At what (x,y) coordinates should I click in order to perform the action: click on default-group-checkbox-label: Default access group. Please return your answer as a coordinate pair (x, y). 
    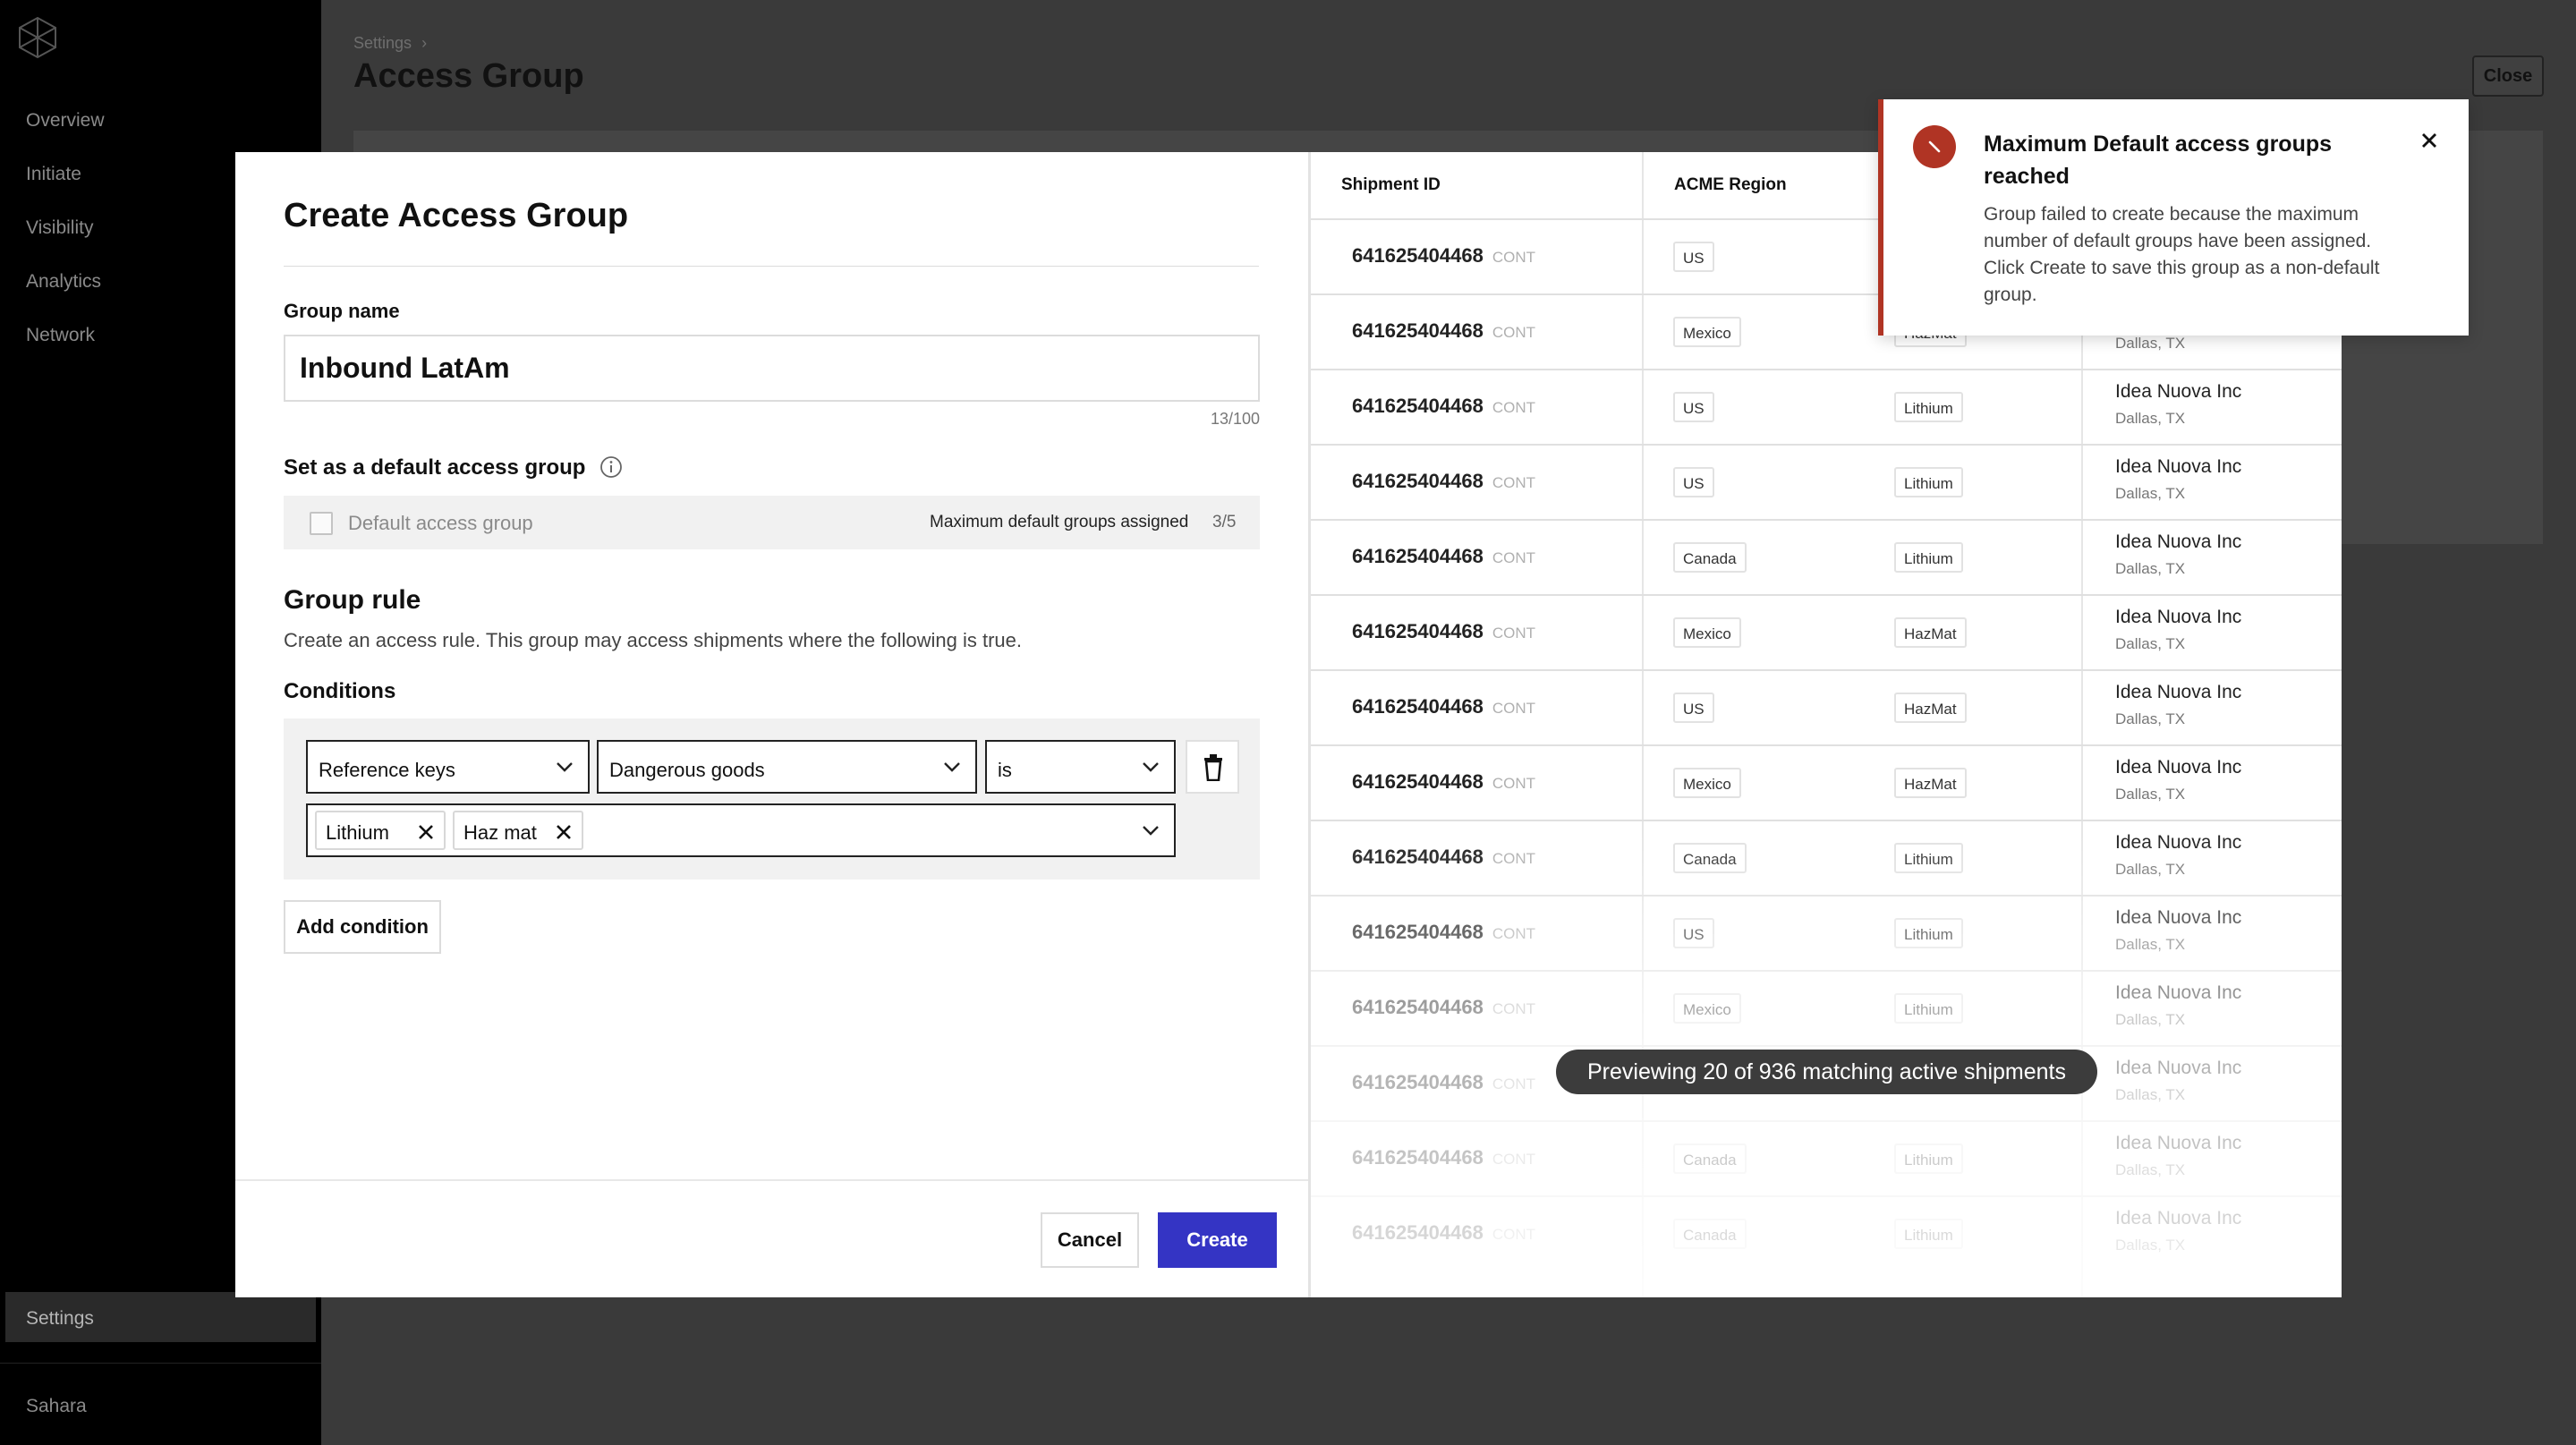
    Looking at the image, I should click on (440, 523).